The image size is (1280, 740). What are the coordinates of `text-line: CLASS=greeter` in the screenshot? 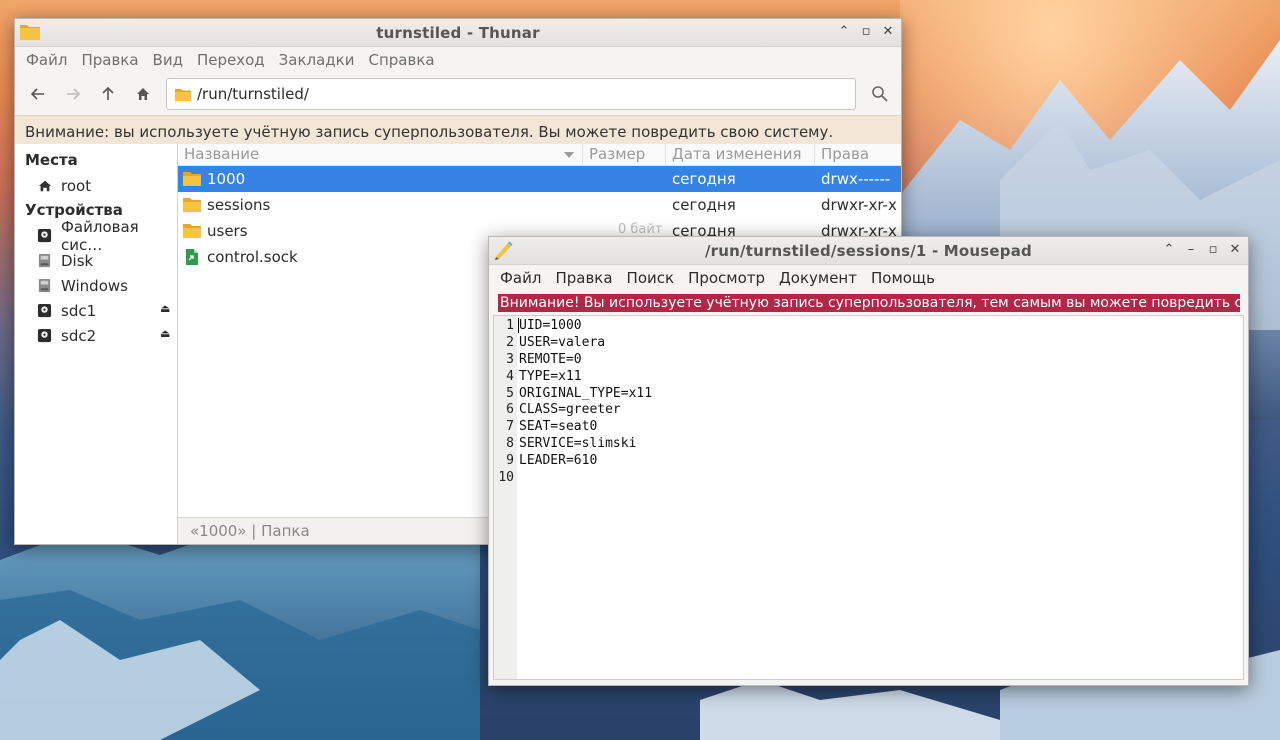 It's located at (570, 410).